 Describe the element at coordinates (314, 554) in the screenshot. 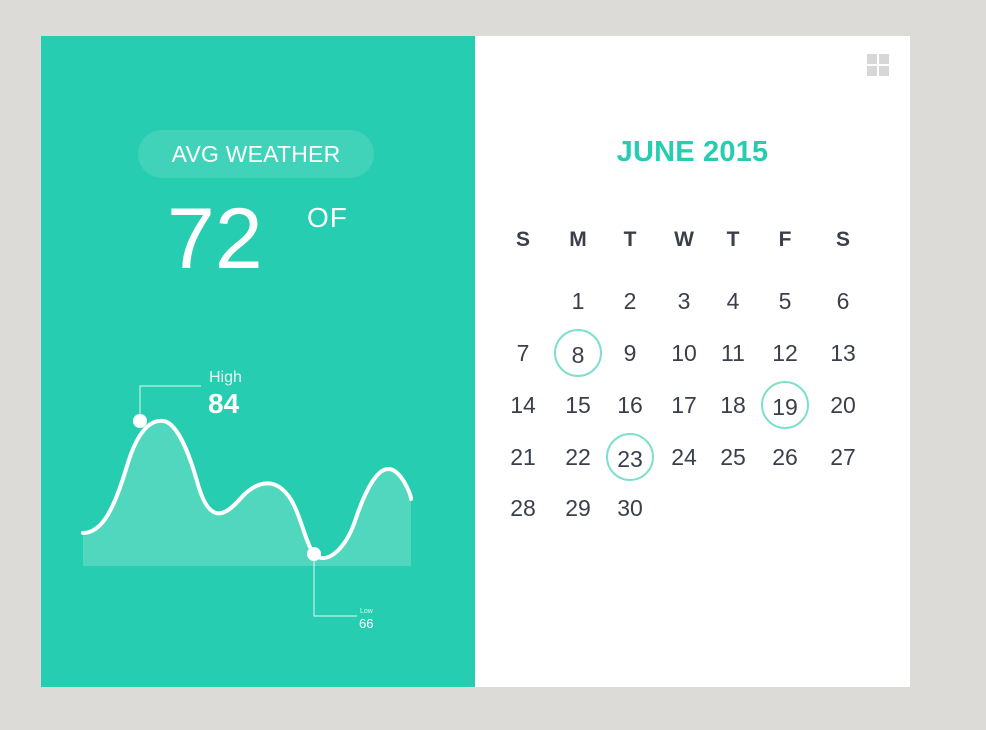

I see `low-point` at that location.